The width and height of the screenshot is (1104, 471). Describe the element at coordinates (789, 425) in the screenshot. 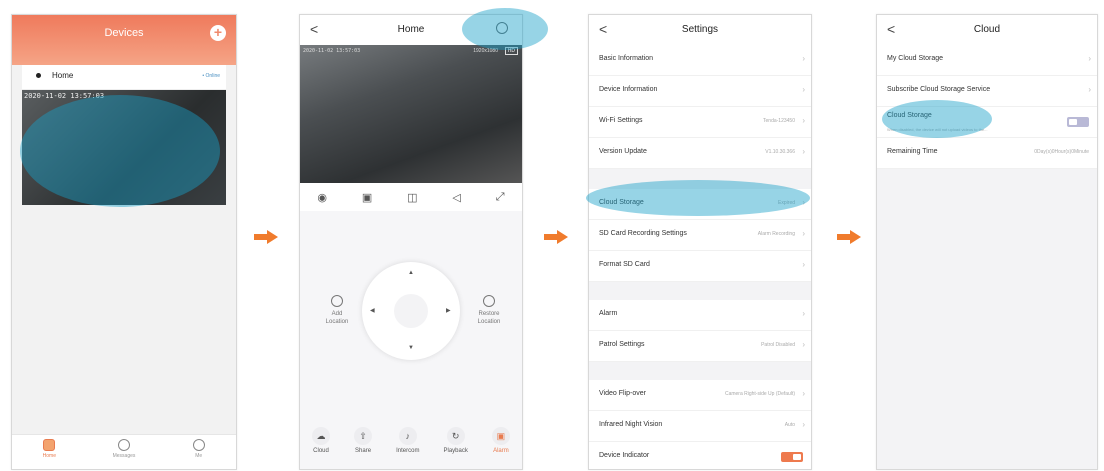

I see `row-value: Auto` at that location.